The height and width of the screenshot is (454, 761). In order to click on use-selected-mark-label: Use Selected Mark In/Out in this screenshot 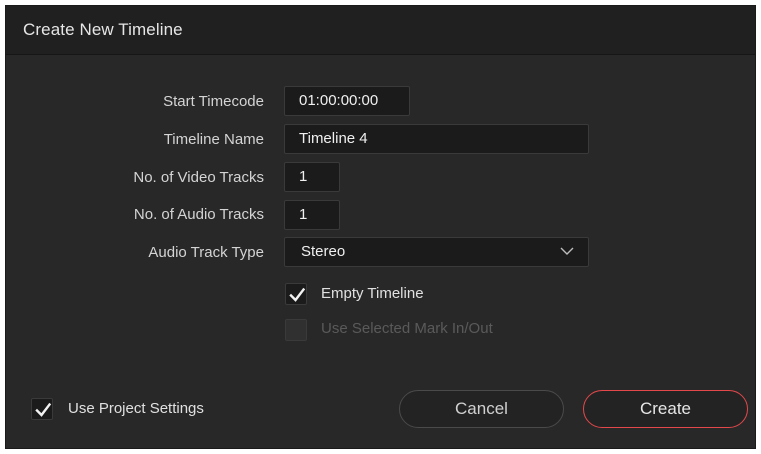, I will do `click(407, 328)`.